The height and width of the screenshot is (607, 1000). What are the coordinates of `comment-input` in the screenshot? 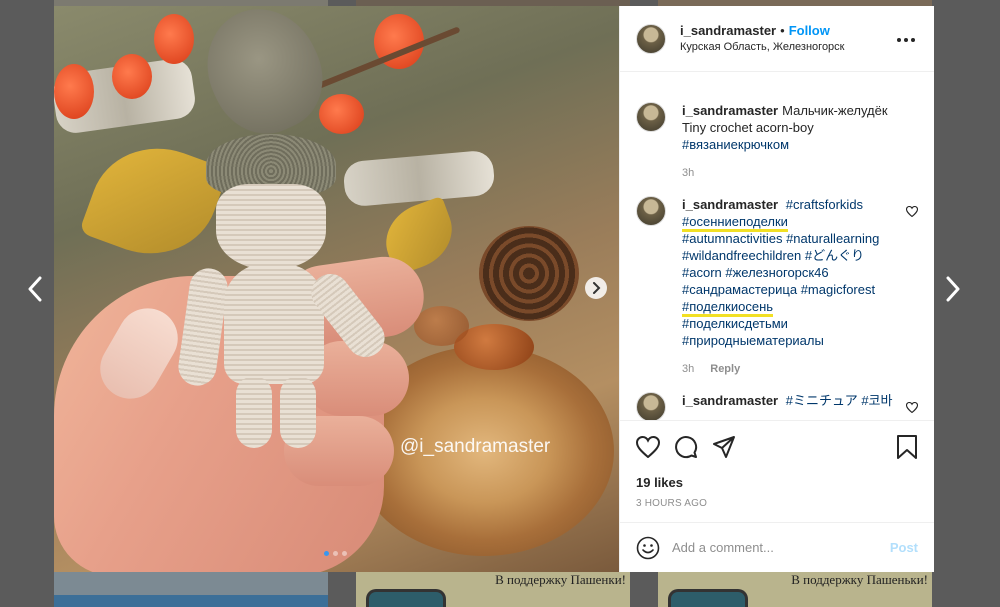 It's located at (781, 547).